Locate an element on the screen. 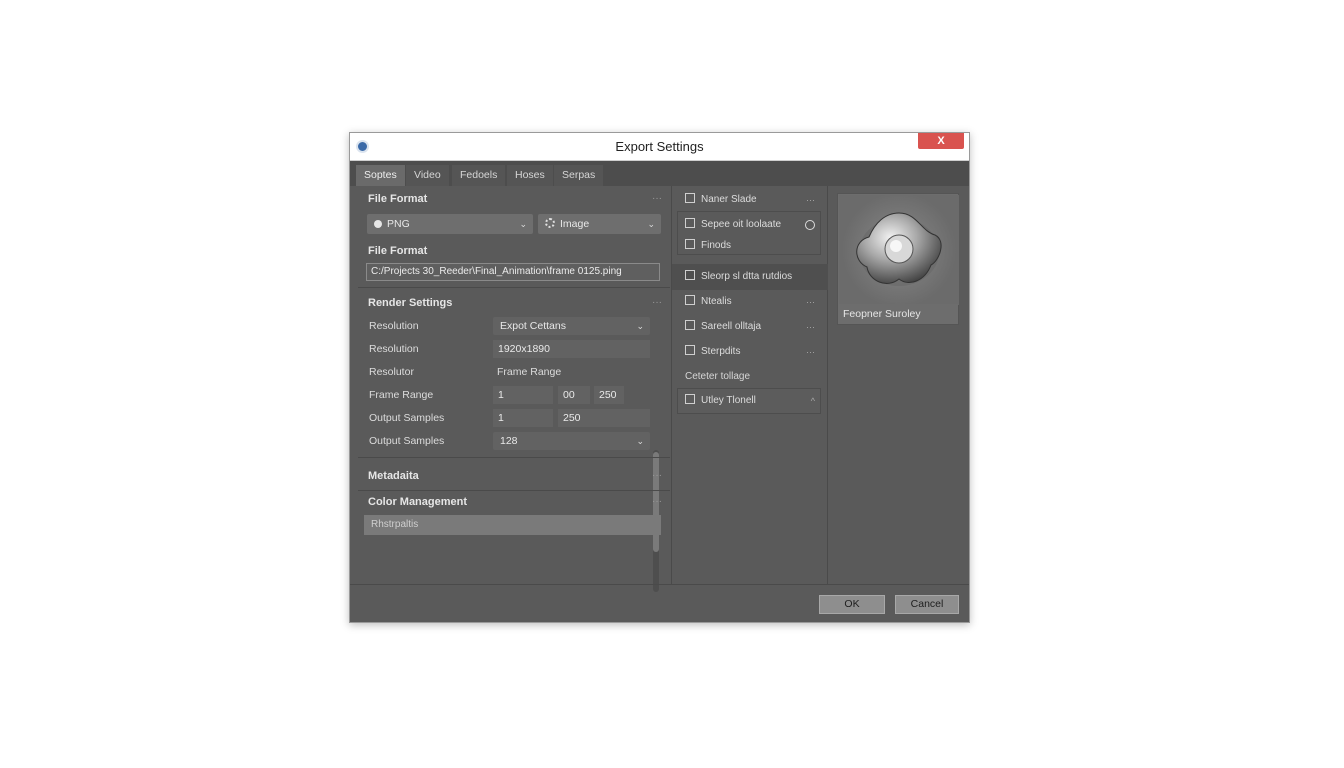 This screenshot has width=1344, height=768. metadata-more-icon: ··· is located at coordinates (657, 476).